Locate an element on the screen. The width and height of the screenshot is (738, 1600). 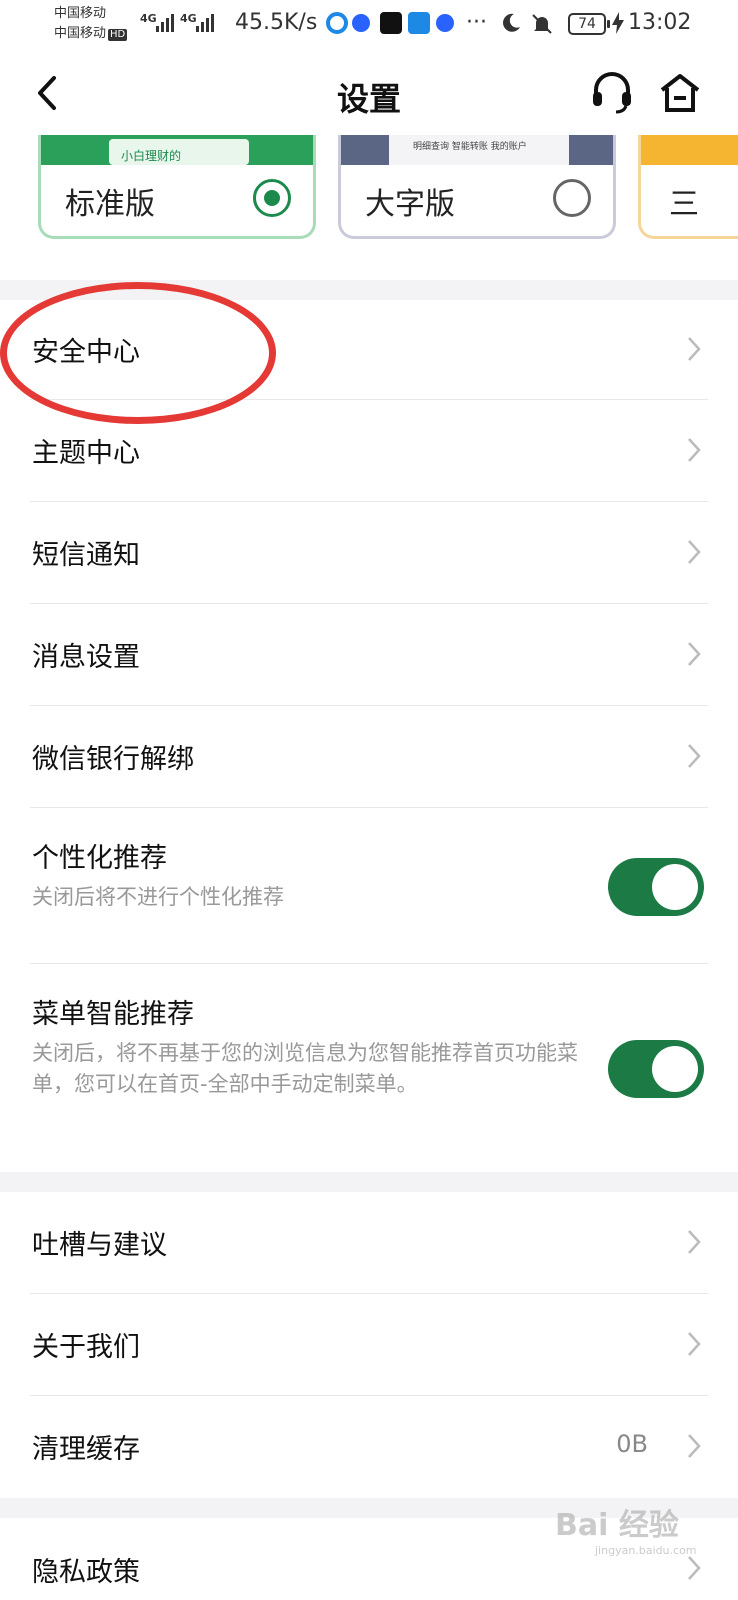
version-card-standard: 小白理财的 标准版 is located at coordinates (177, 187).